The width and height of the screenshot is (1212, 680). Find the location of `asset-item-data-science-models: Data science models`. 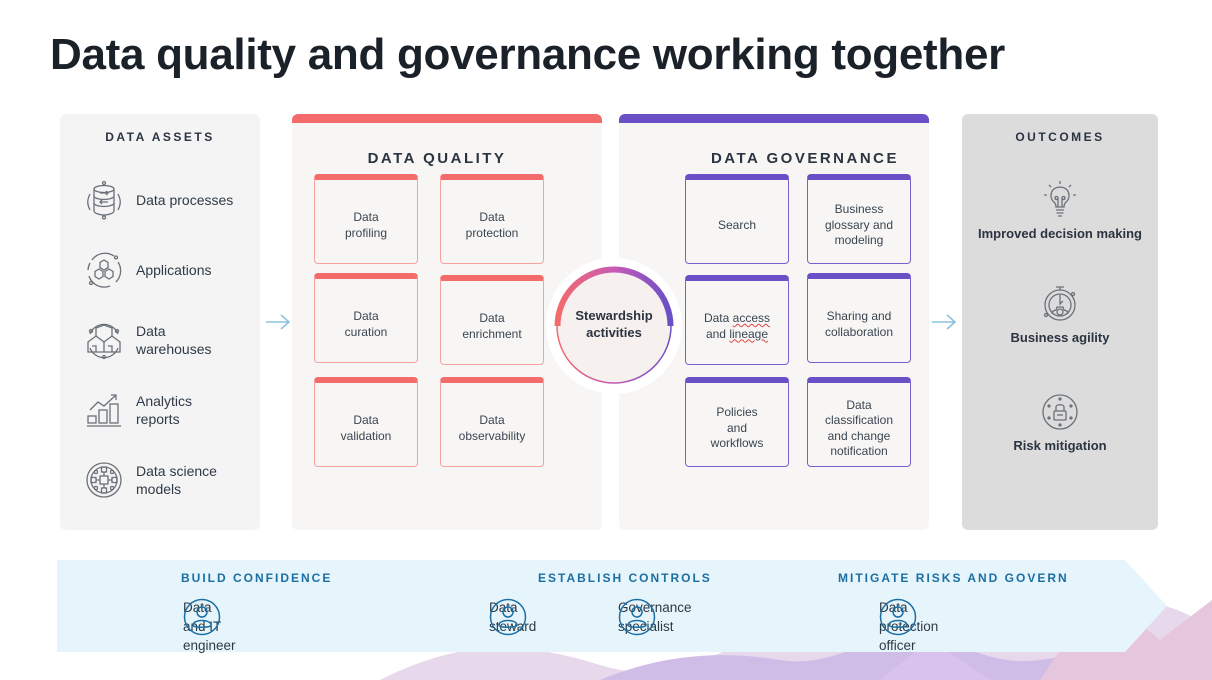

asset-item-data-science-models: Data science models is located at coordinates (150, 480).